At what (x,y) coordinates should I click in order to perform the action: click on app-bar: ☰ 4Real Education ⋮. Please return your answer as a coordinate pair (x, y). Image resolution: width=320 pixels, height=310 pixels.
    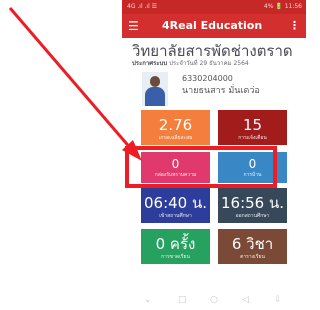
    Looking at the image, I should click on (214, 26).